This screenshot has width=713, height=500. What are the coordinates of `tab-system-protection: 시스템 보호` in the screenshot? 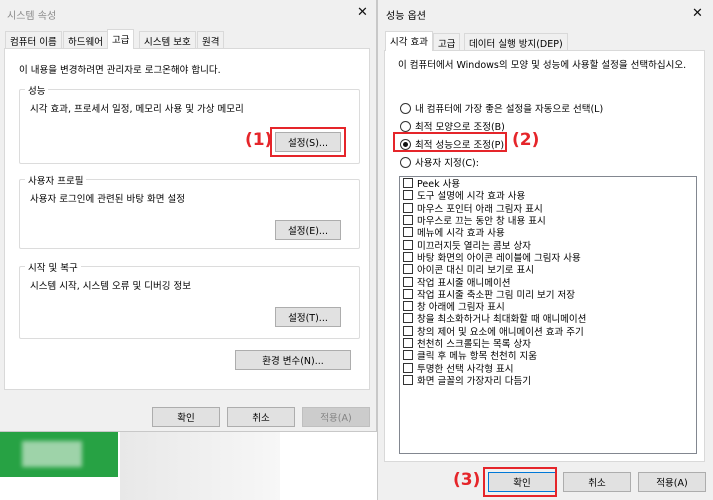 It's located at (167, 39).